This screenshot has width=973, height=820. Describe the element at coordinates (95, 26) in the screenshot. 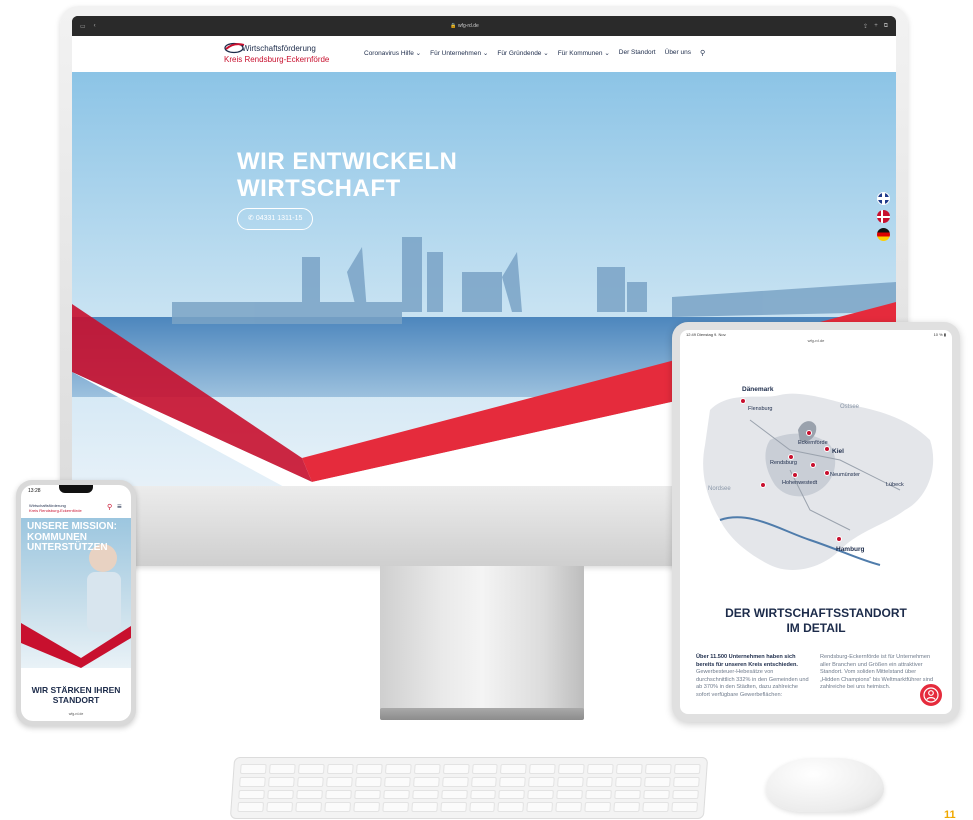

I see `back-icon: ‹` at that location.